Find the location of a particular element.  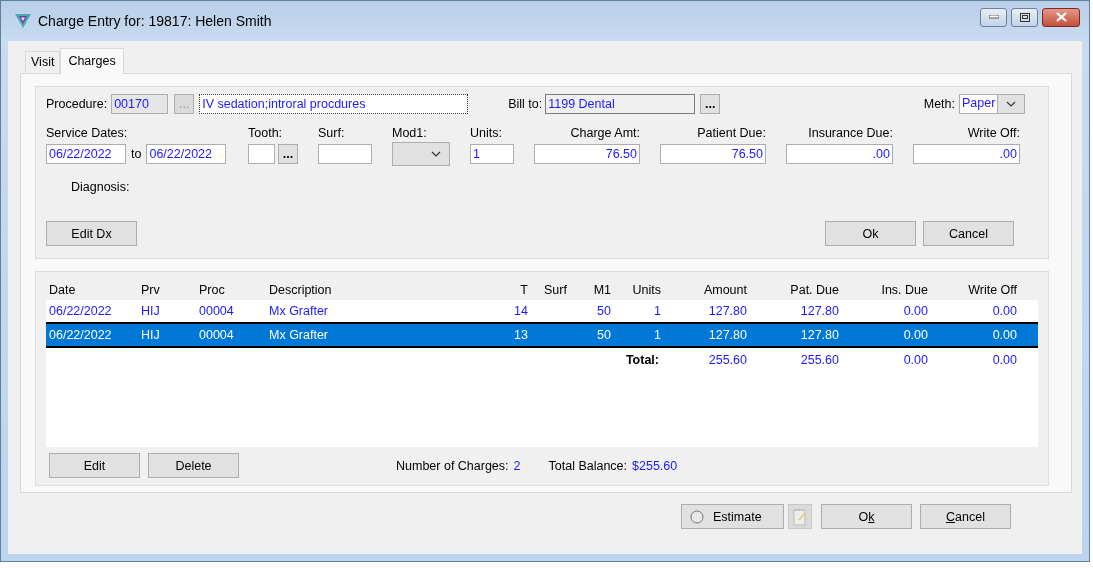

table-cell-text: 13 is located at coordinates (520, 335).